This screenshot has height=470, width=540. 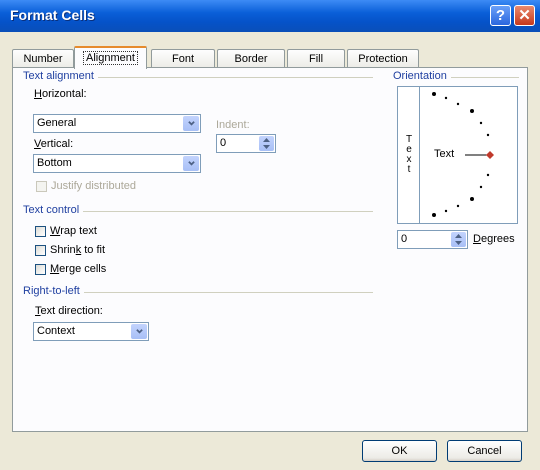 I want to click on tab-alignment-label: Alignment, so click(x=110, y=58).